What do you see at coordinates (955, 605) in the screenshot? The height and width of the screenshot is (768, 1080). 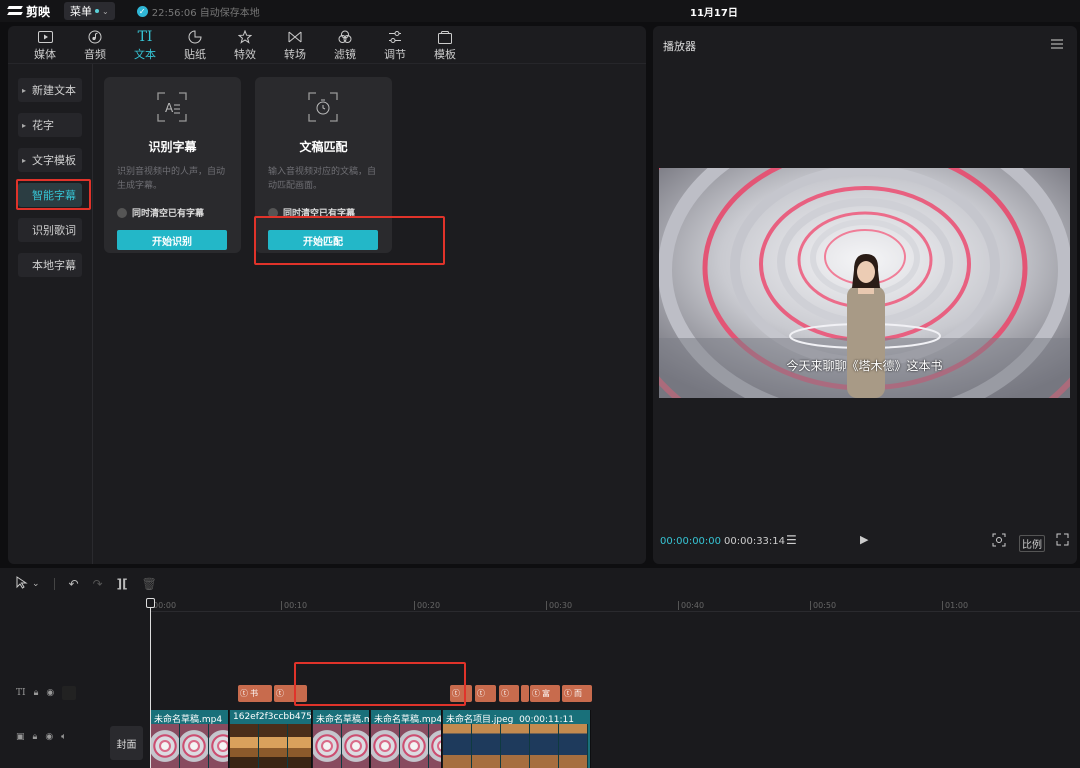 I see `ruler-tick: 01:00` at bounding box center [955, 605].